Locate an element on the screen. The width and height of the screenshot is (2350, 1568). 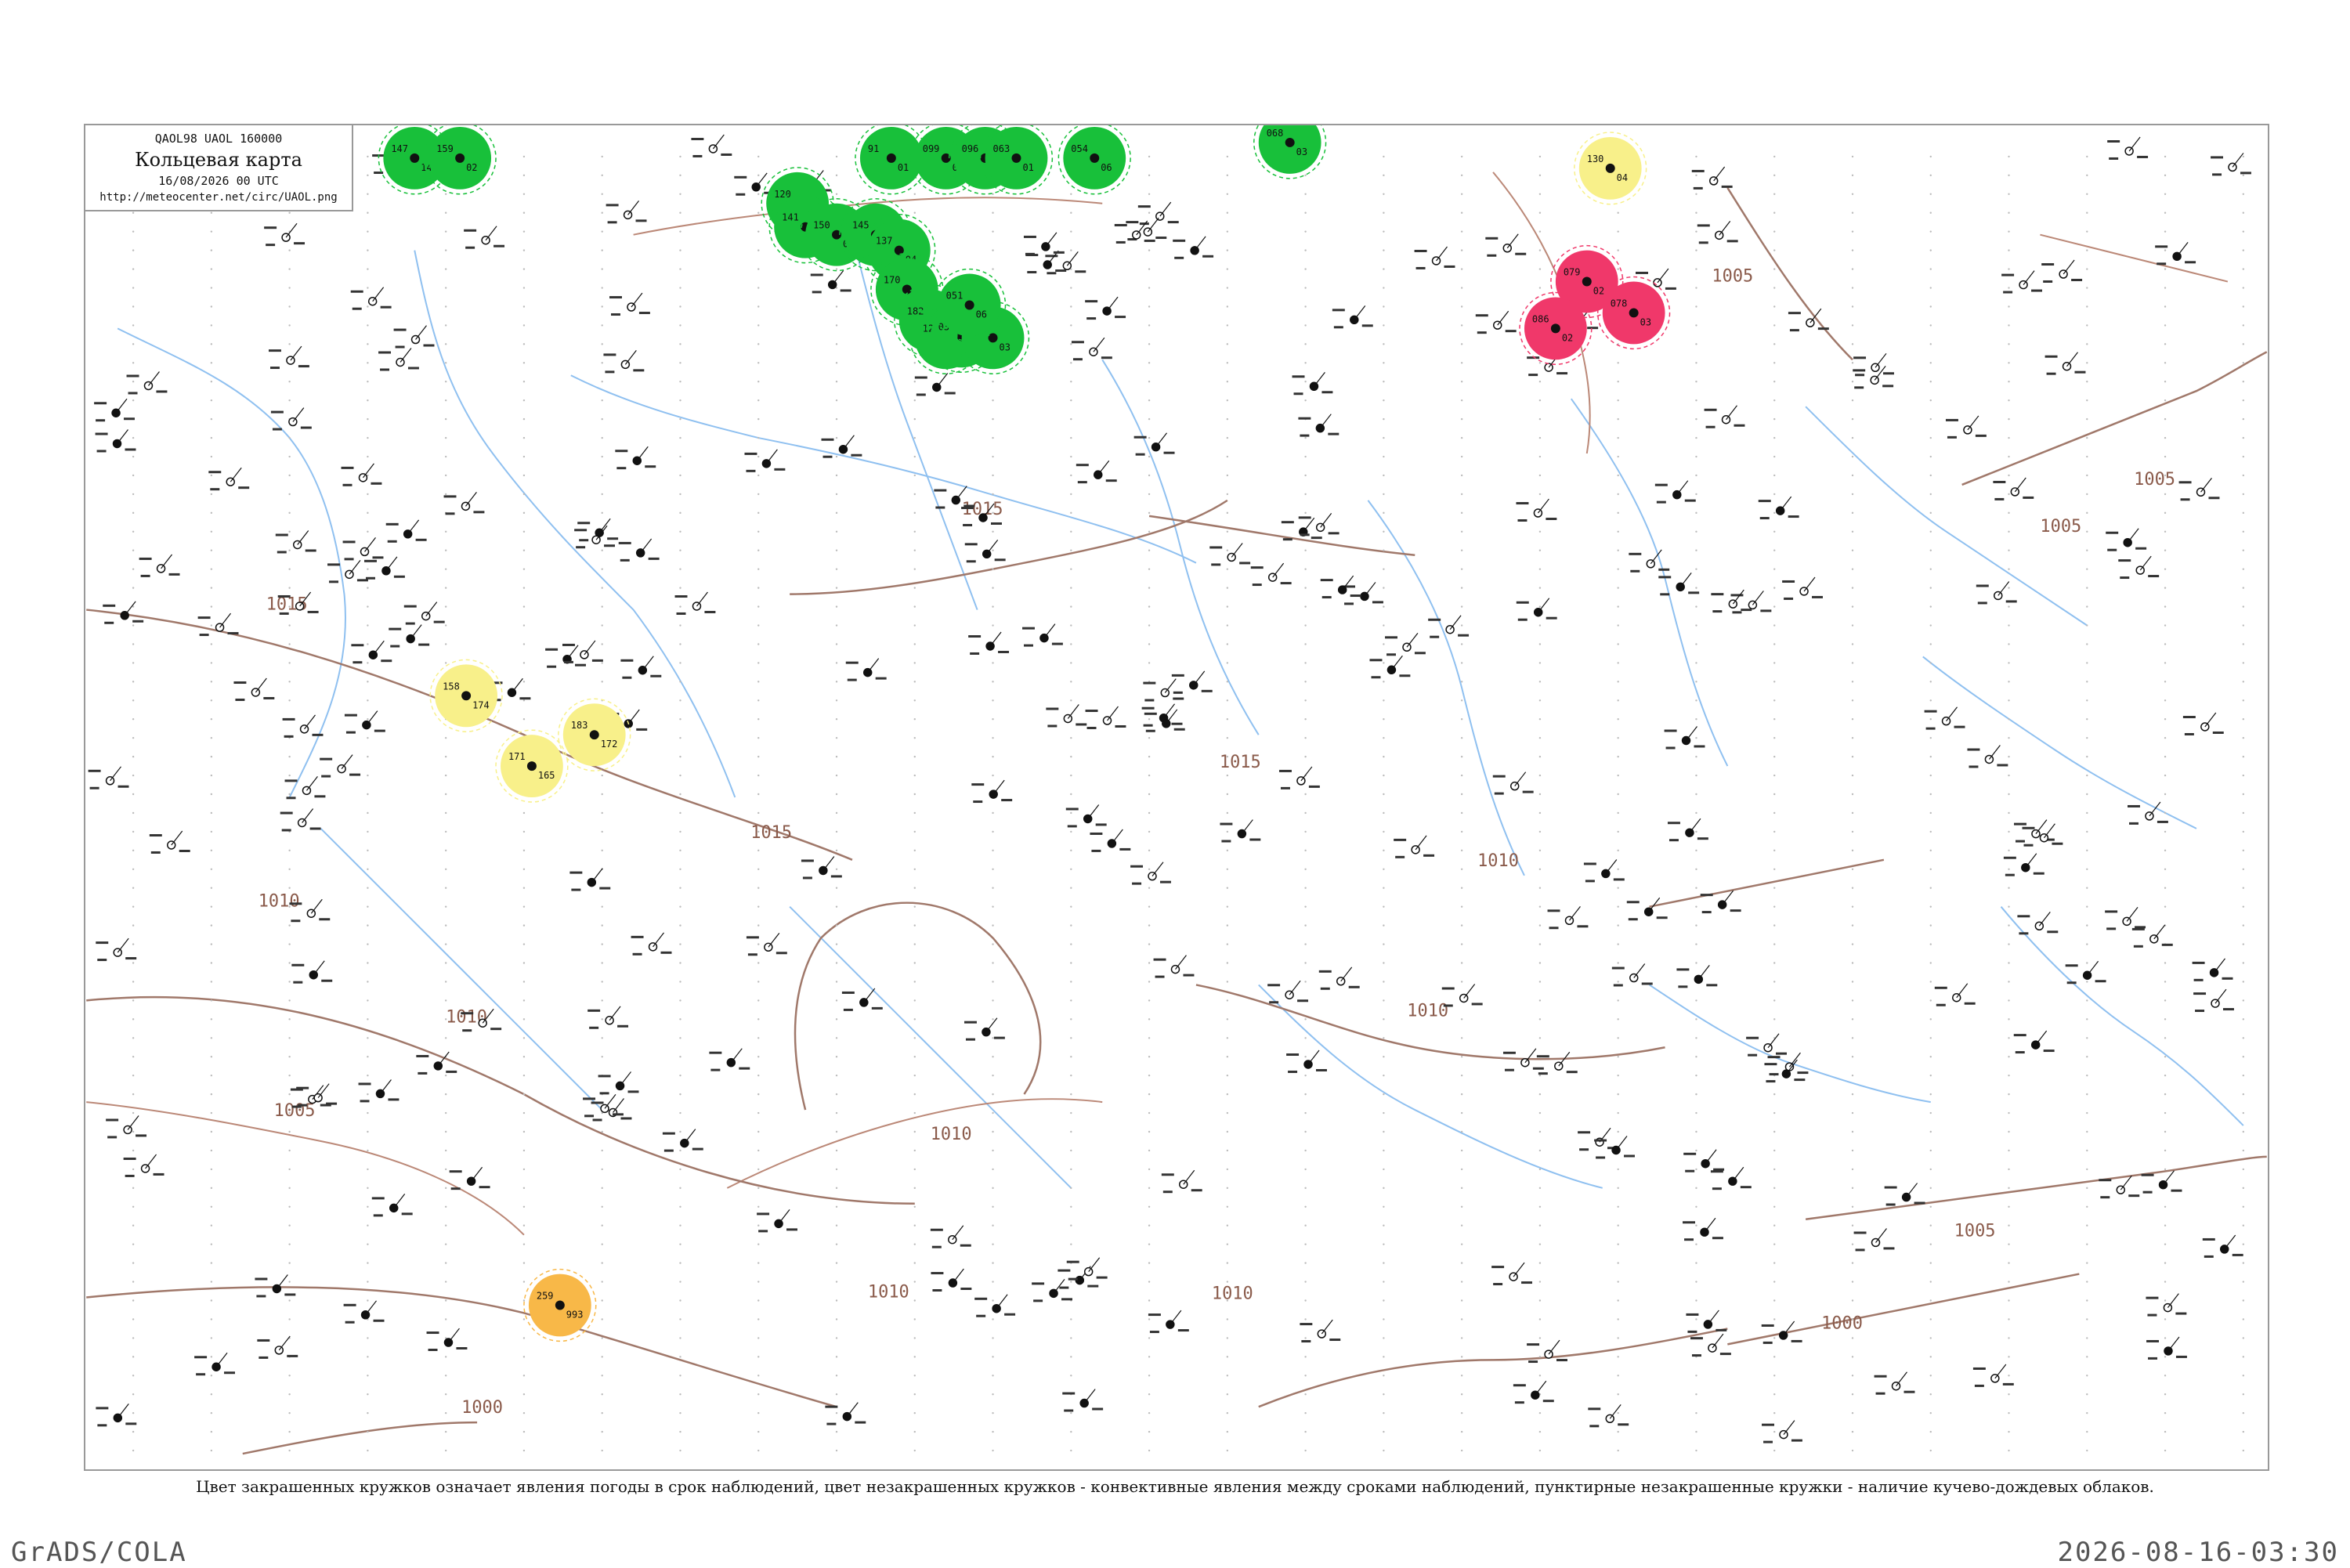
phenomenon-station-dust: 259993 is located at coordinates (560, 1305).